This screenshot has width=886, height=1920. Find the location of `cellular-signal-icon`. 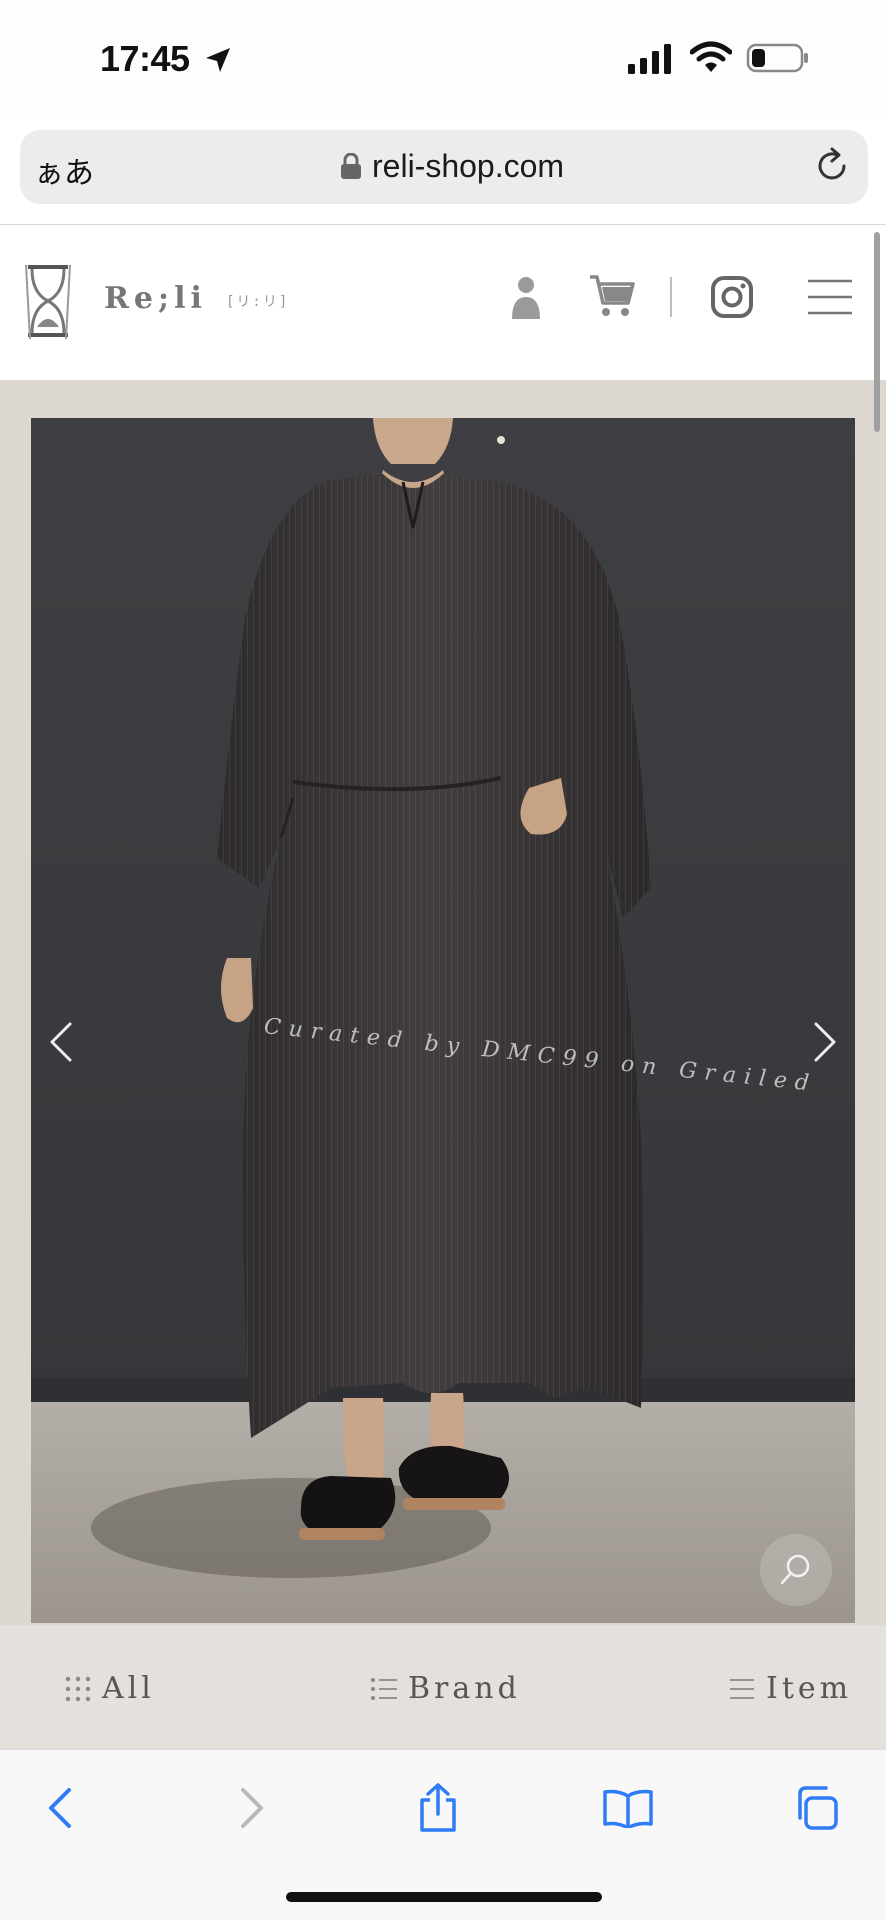

cellular-signal-icon is located at coordinates (649, 59).